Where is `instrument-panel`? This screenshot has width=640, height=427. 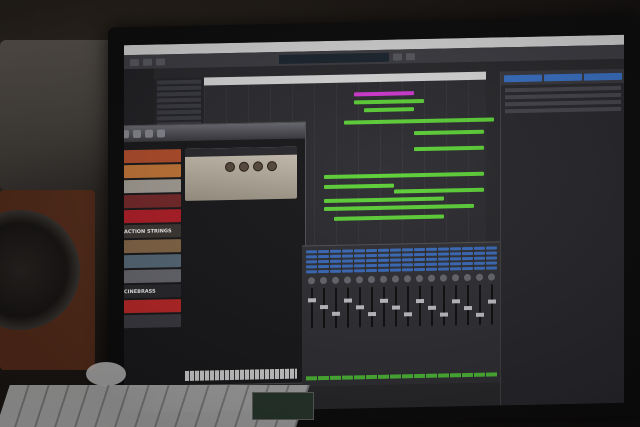 instrument-panel is located at coordinates (241, 173).